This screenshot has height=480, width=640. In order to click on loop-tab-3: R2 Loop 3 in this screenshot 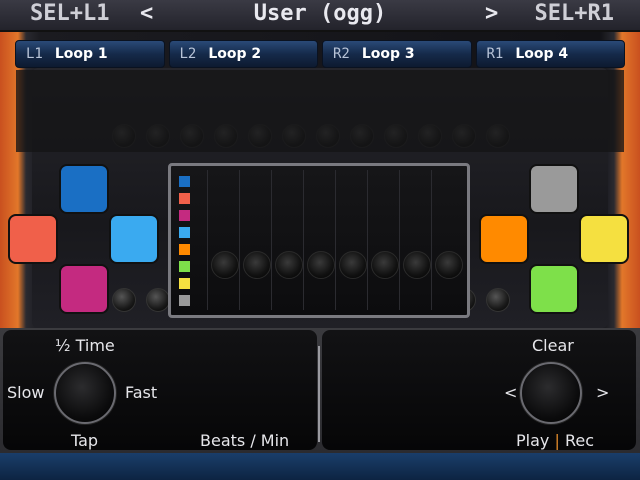, I will do `click(397, 54)`.